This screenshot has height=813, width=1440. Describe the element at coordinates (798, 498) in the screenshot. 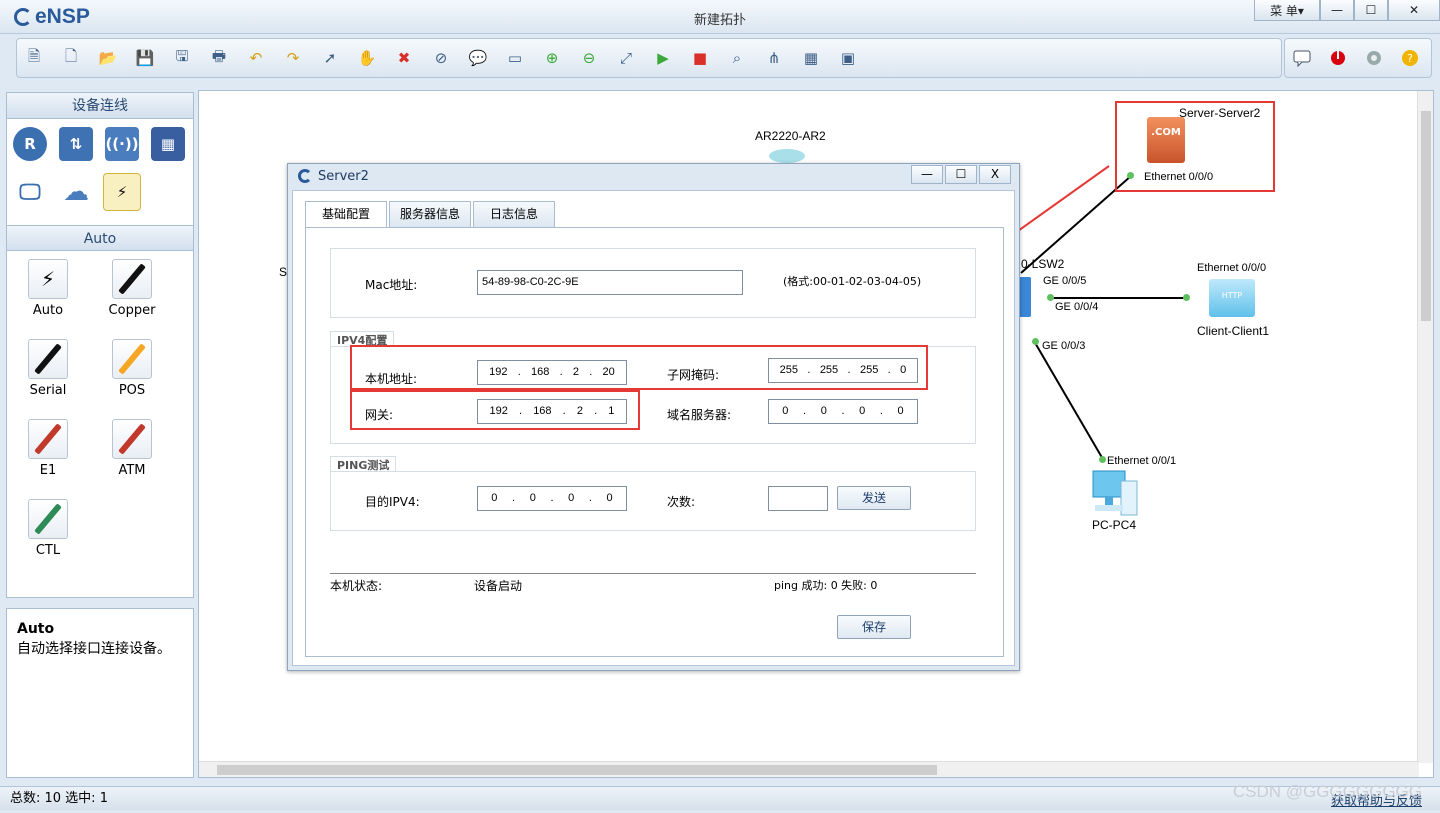

I see `count-input` at that location.